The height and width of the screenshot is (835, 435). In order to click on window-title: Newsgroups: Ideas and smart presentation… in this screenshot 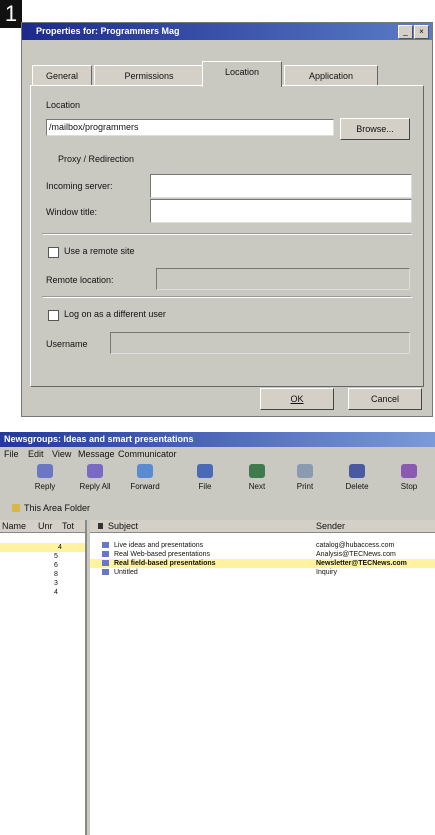, I will do `click(217, 439)`.